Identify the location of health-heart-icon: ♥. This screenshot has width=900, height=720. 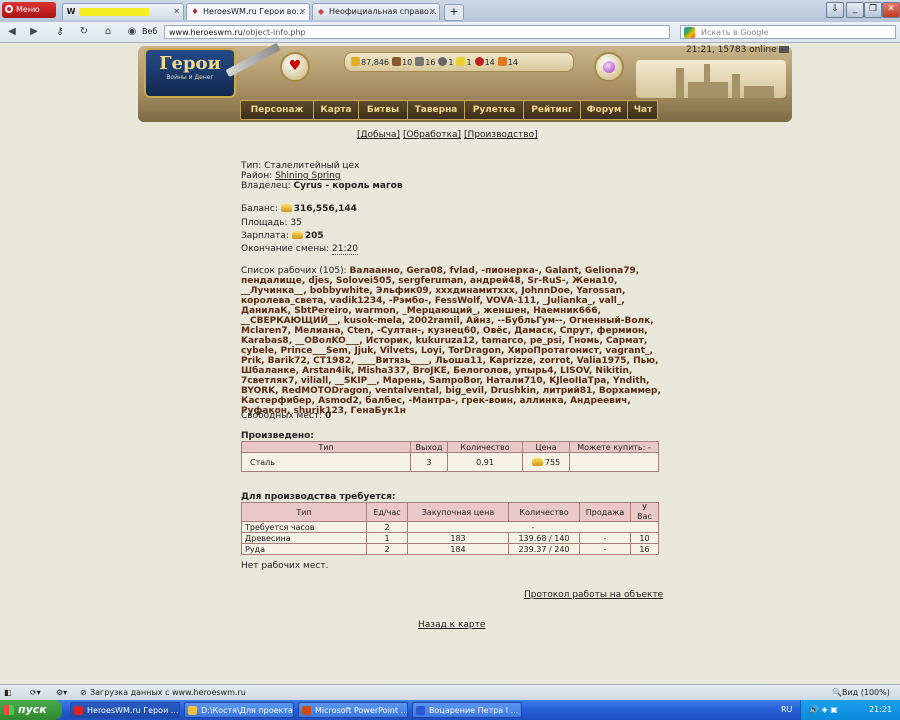
(295, 67).